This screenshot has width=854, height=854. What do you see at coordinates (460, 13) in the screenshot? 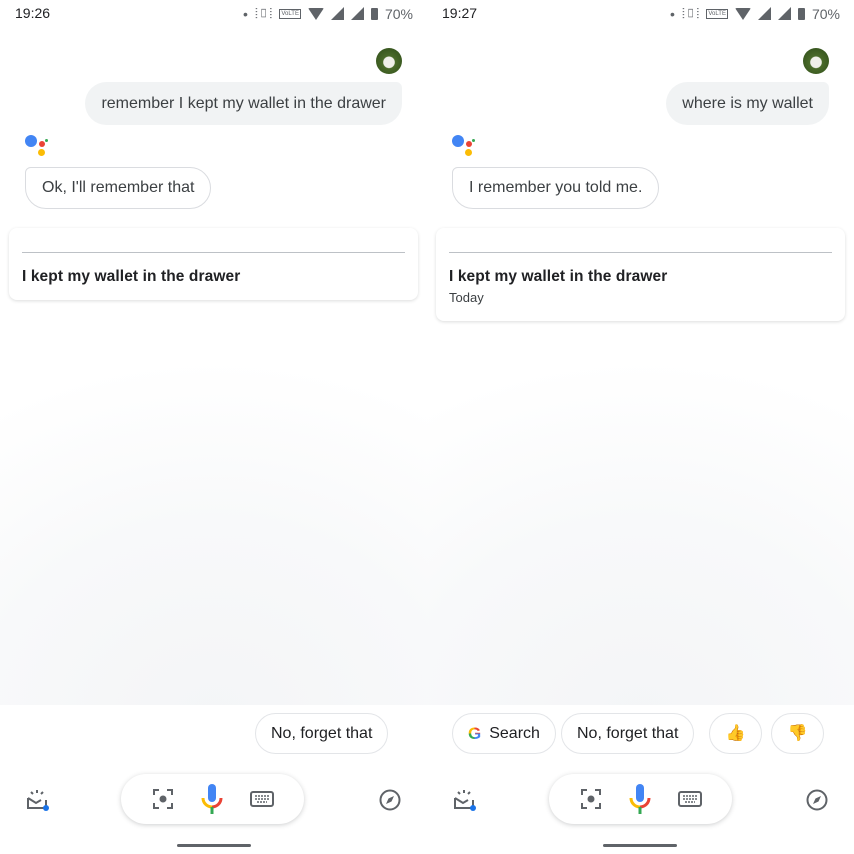
I see `status-time: 19:27` at bounding box center [460, 13].